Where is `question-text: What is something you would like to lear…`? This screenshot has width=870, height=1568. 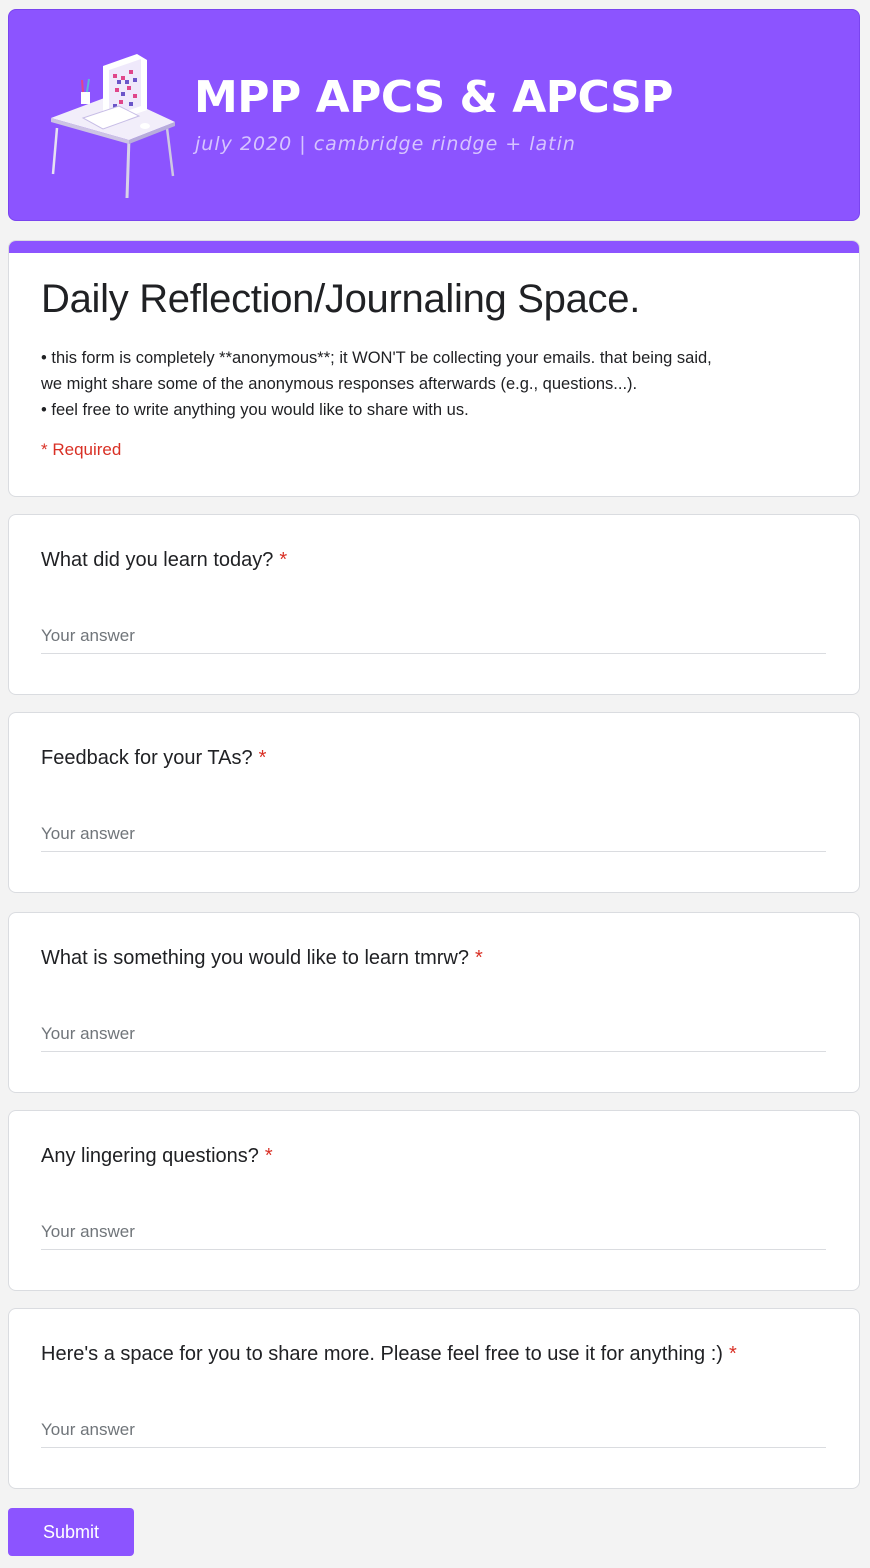
question-text: What is something you would like to lear… is located at coordinates (255, 958).